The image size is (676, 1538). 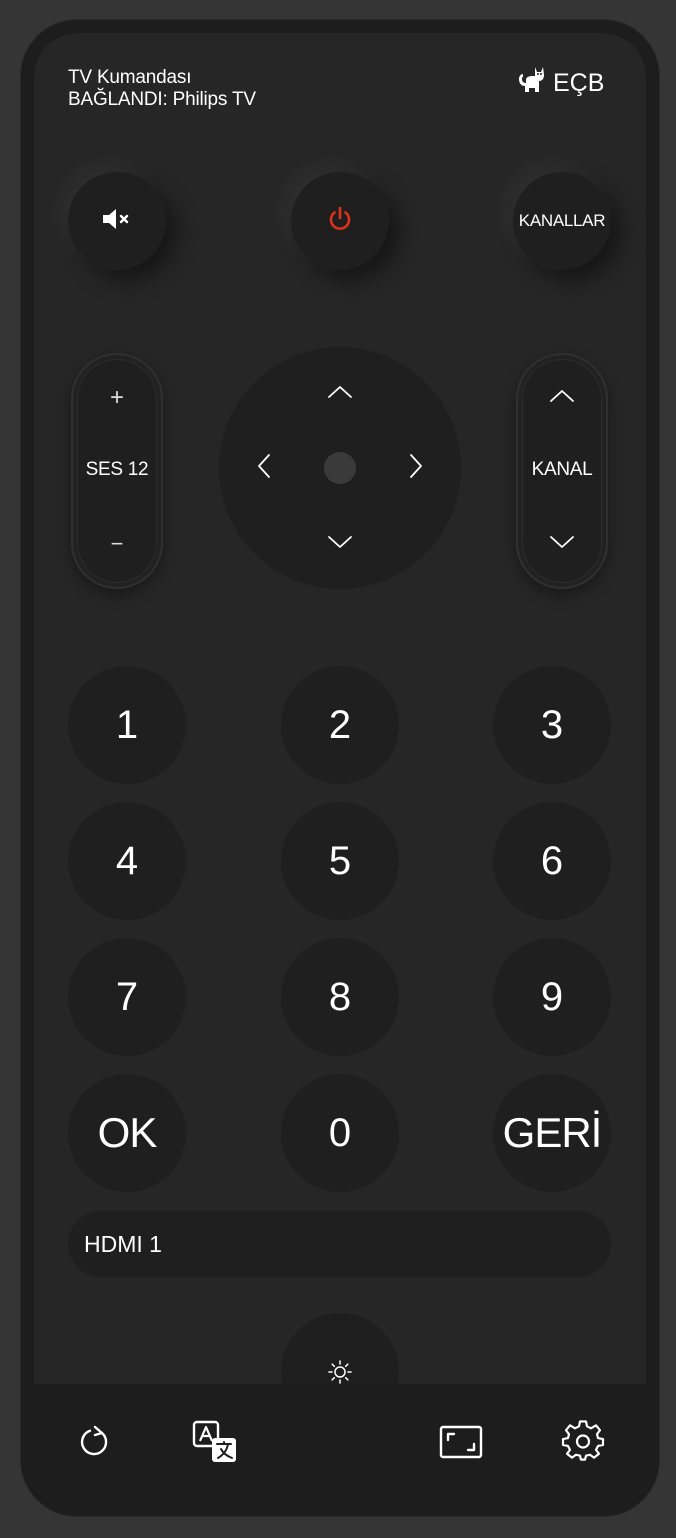 I want to click on volume-down-button: −, so click(x=117, y=544).